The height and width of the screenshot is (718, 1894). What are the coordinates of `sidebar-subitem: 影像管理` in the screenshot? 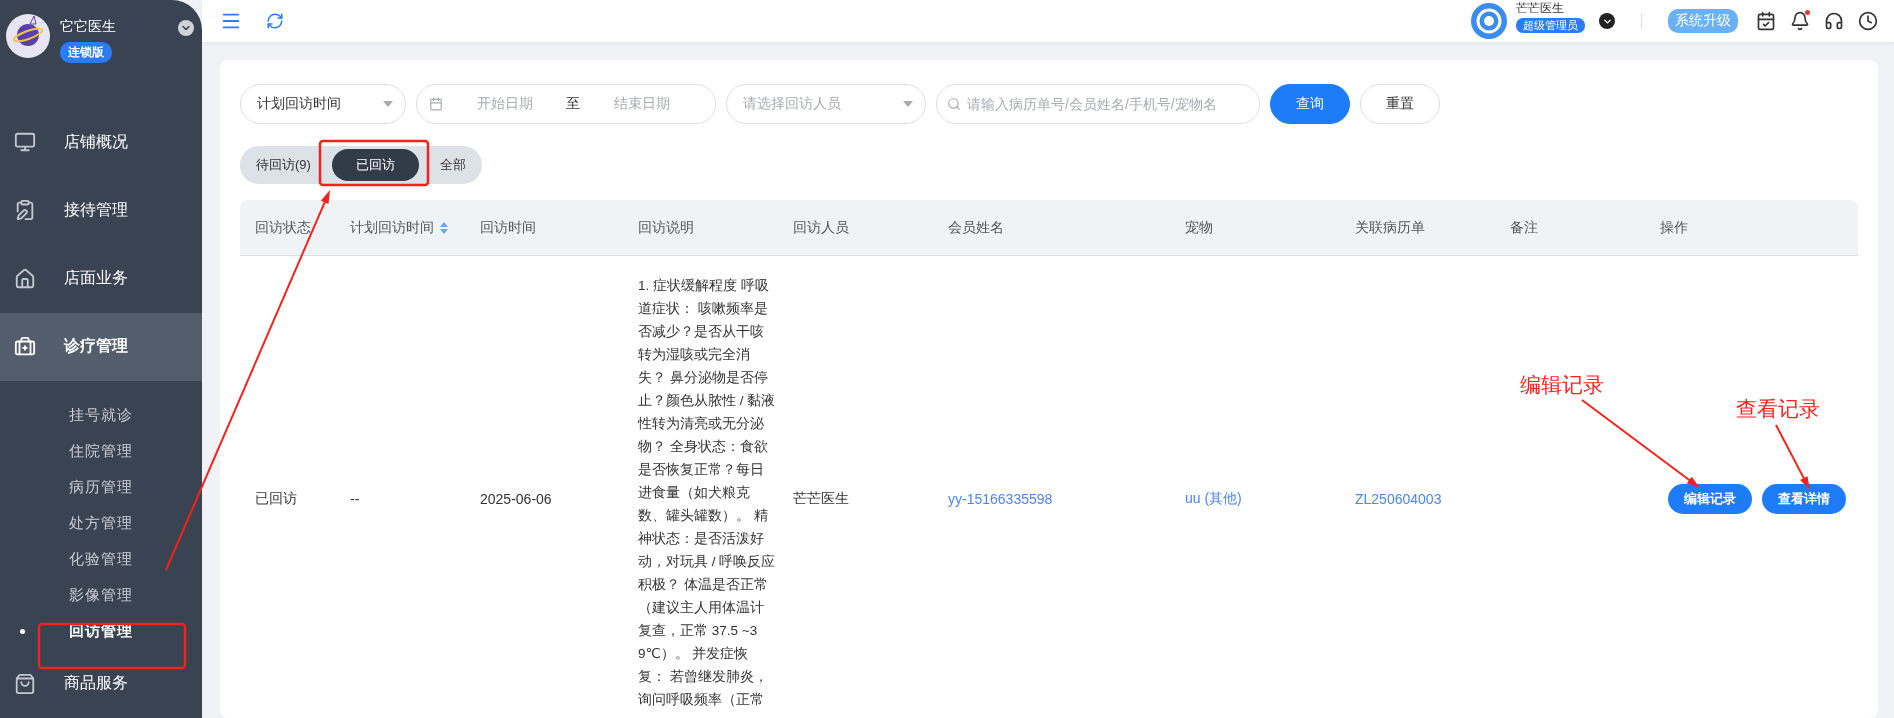 It's located at (101, 596).